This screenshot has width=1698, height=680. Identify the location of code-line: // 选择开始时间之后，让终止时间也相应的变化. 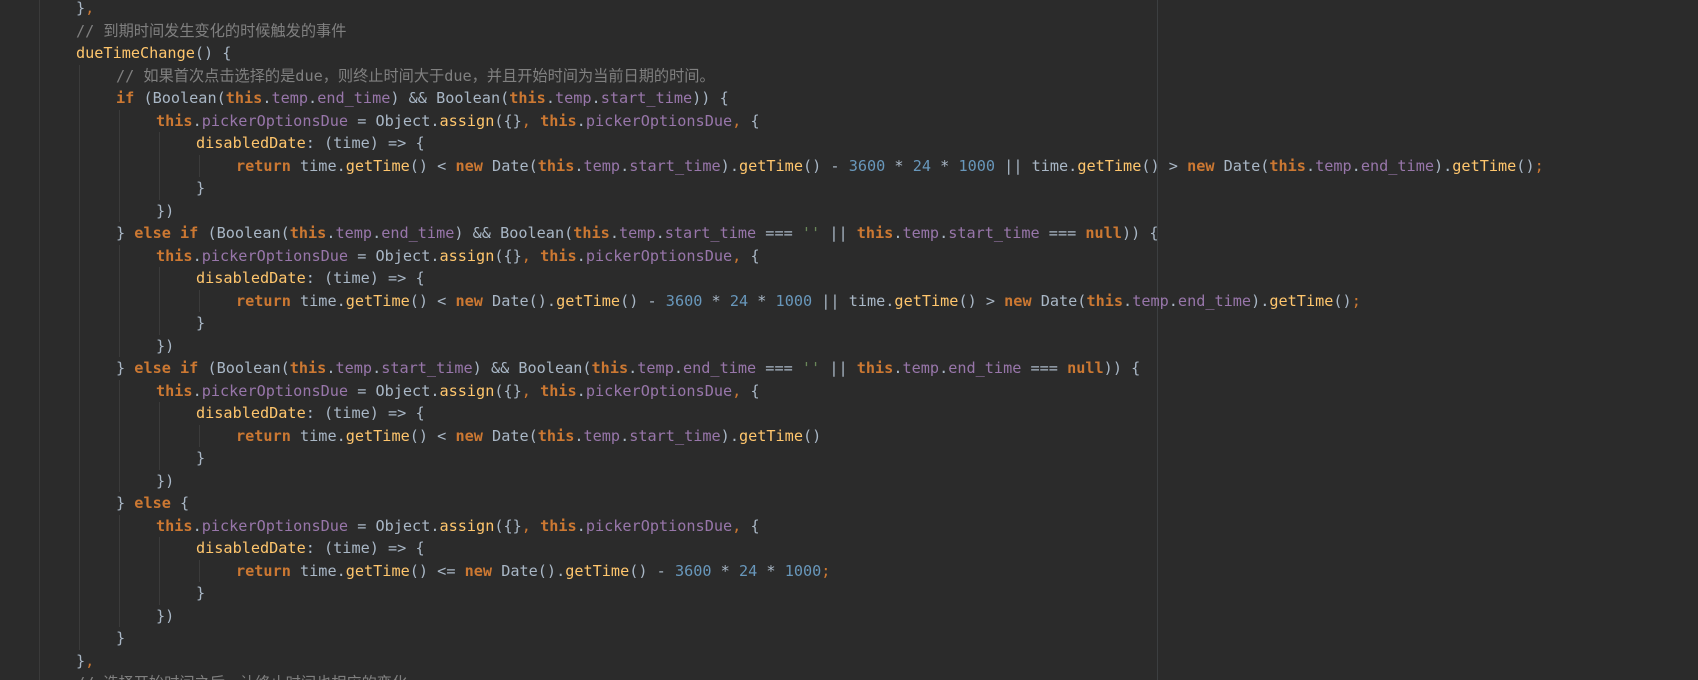
(810, 676).